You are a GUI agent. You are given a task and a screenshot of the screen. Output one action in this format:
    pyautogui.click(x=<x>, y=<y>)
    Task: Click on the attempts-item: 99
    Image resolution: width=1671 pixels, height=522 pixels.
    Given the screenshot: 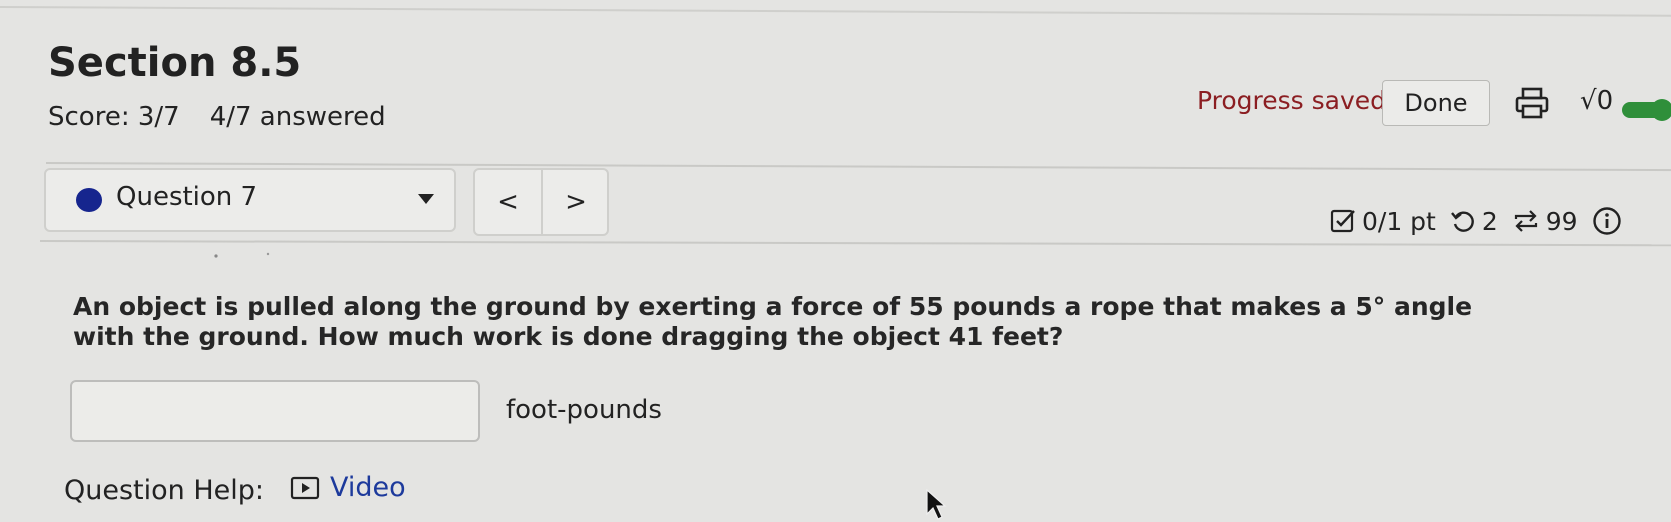 What is the action you would take?
    pyautogui.click(x=1545, y=221)
    